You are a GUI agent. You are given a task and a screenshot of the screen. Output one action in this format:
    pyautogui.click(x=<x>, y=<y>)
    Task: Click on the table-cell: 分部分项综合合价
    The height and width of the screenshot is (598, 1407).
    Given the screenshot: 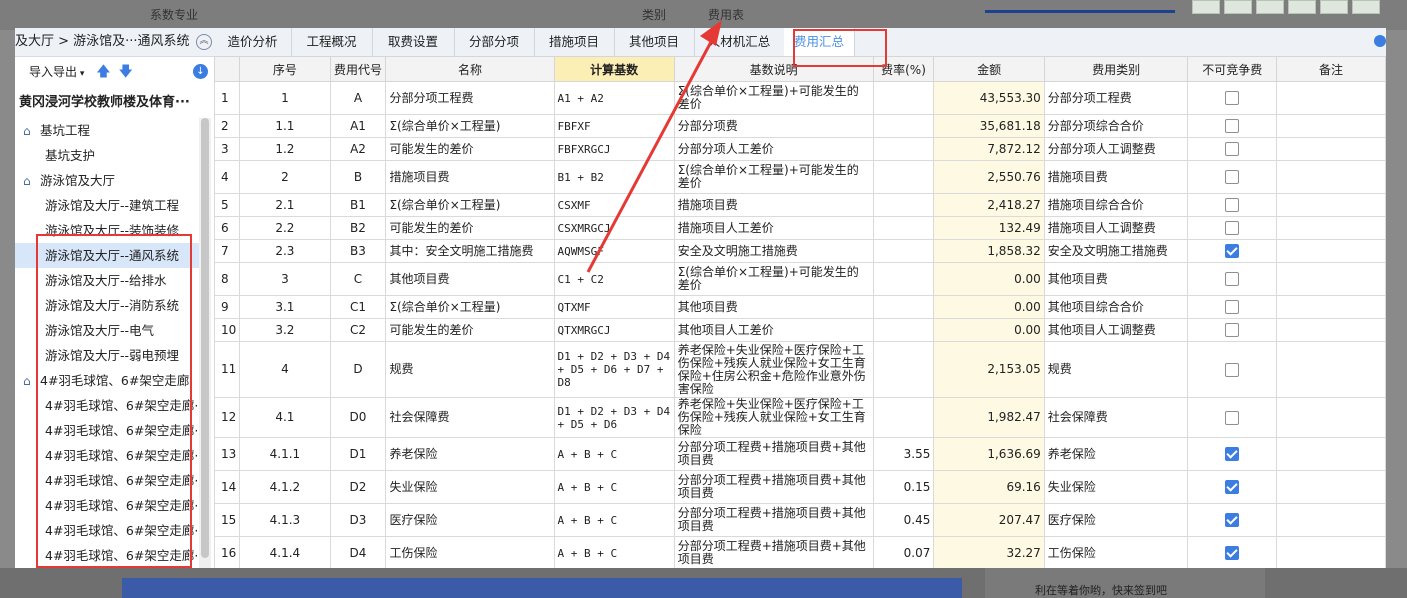 What is the action you would take?
    pyautogui.click(x=1116, y=126)
    